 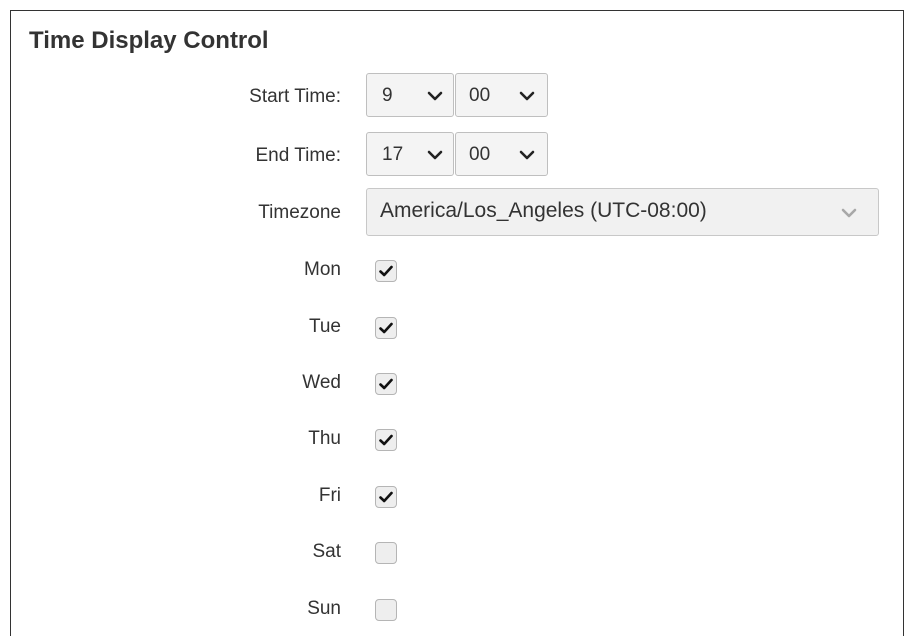 What do you see at coordinates (386, 553) in the screenshot?
I see `checkbox-sat` at bounding box center [386, 553].